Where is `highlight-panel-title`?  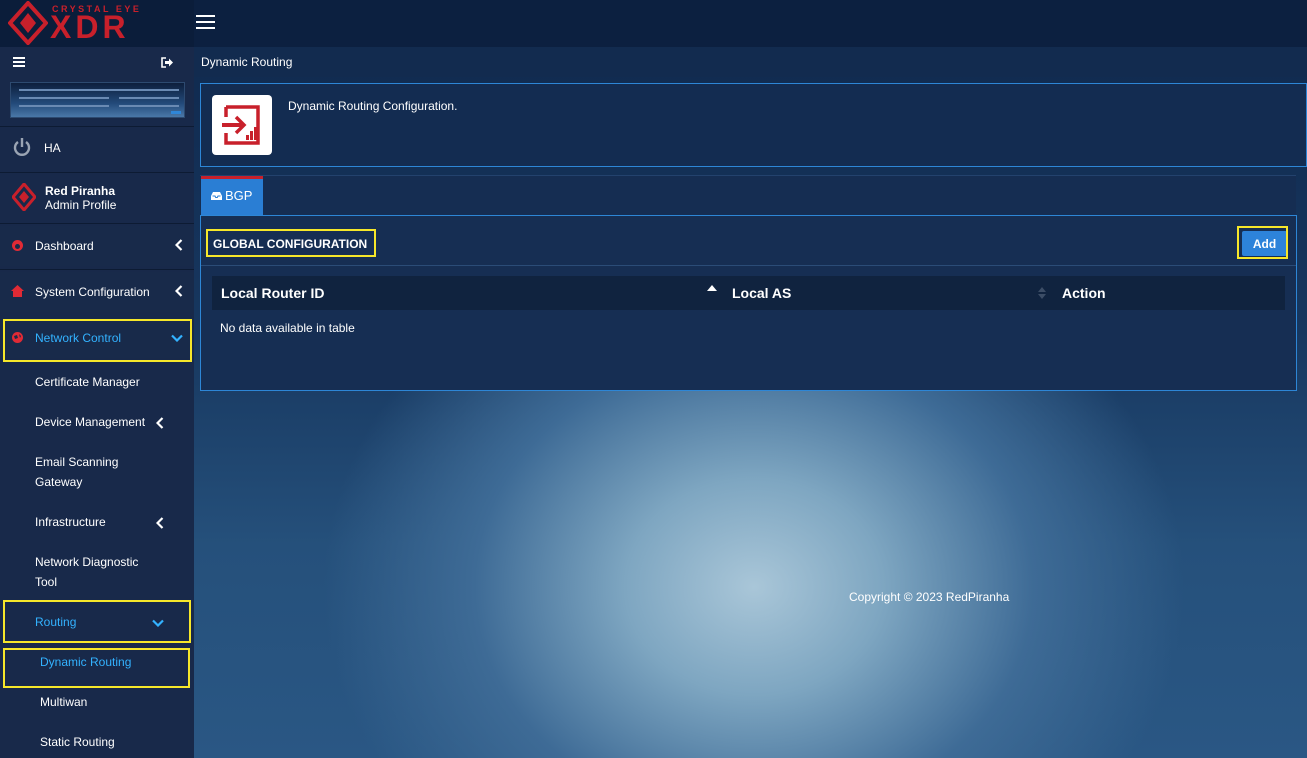 highlight-panel-title is located at coordinates (291, 243).